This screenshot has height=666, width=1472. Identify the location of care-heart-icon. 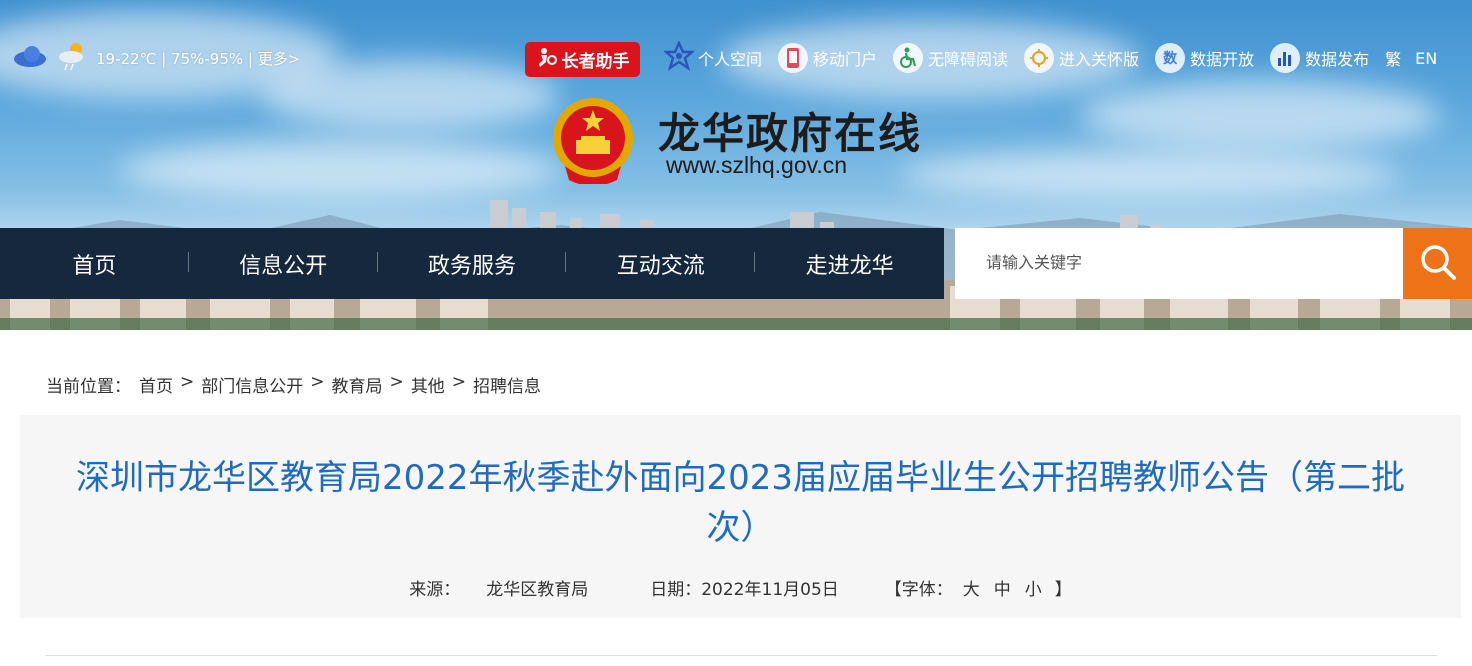
(1039, 58).